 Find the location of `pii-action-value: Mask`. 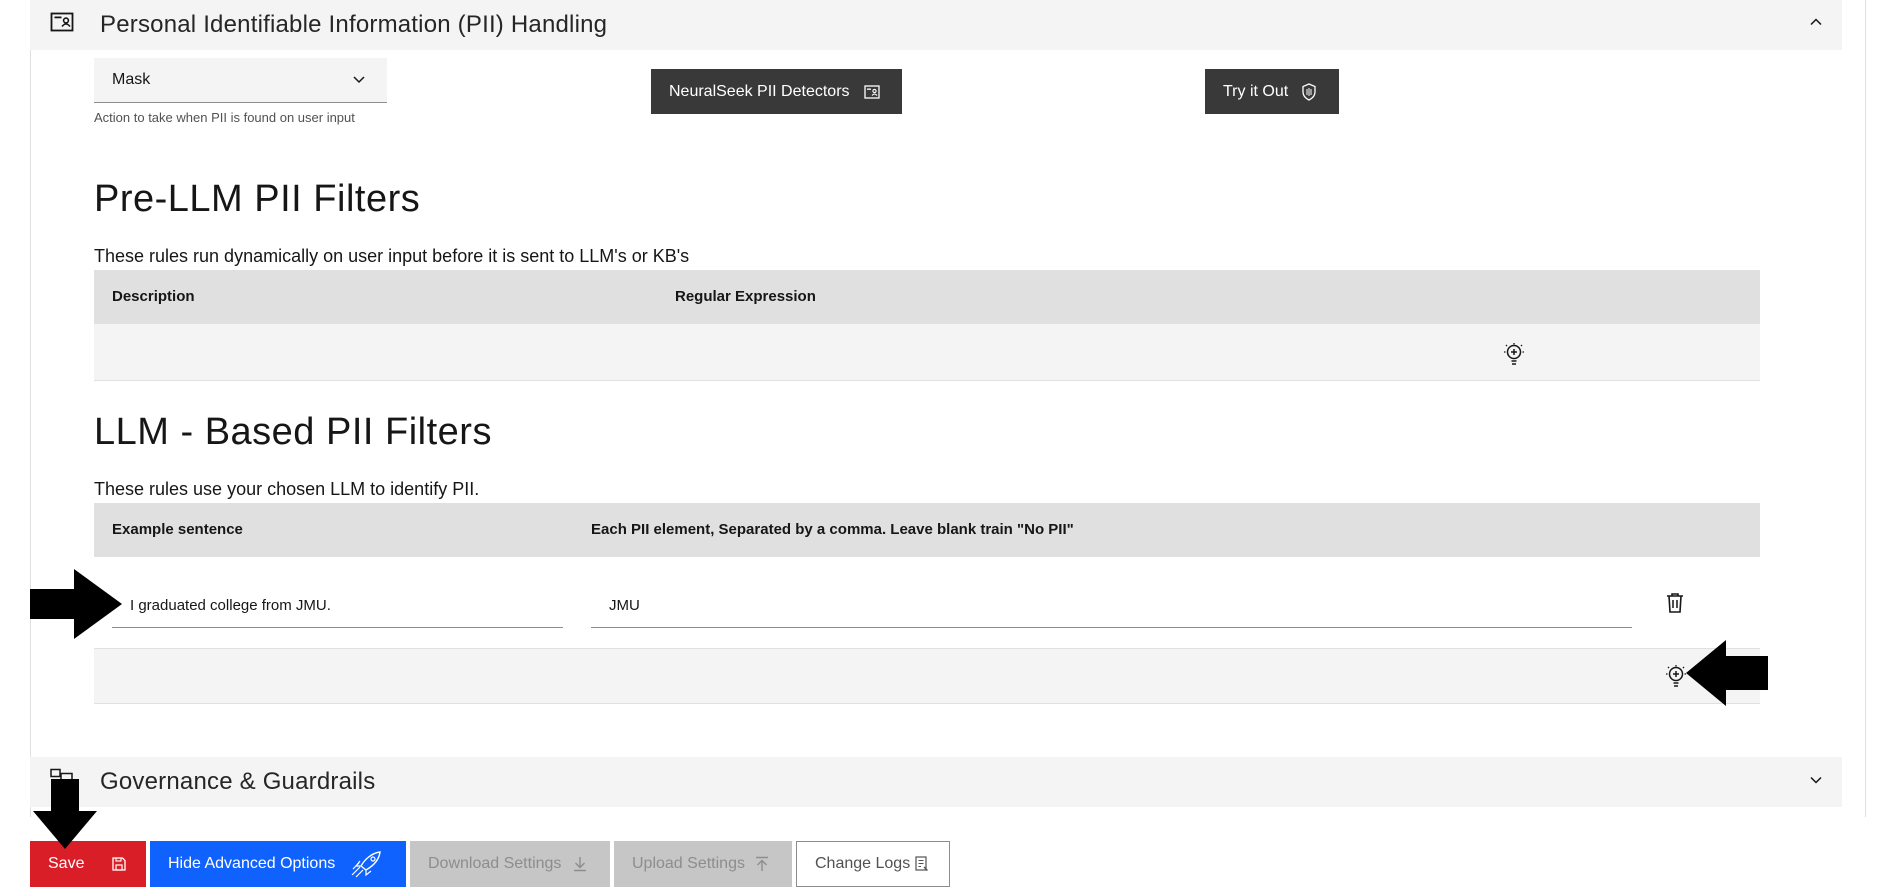

pii-action-value: Mask is located at coordinates (131, 79).